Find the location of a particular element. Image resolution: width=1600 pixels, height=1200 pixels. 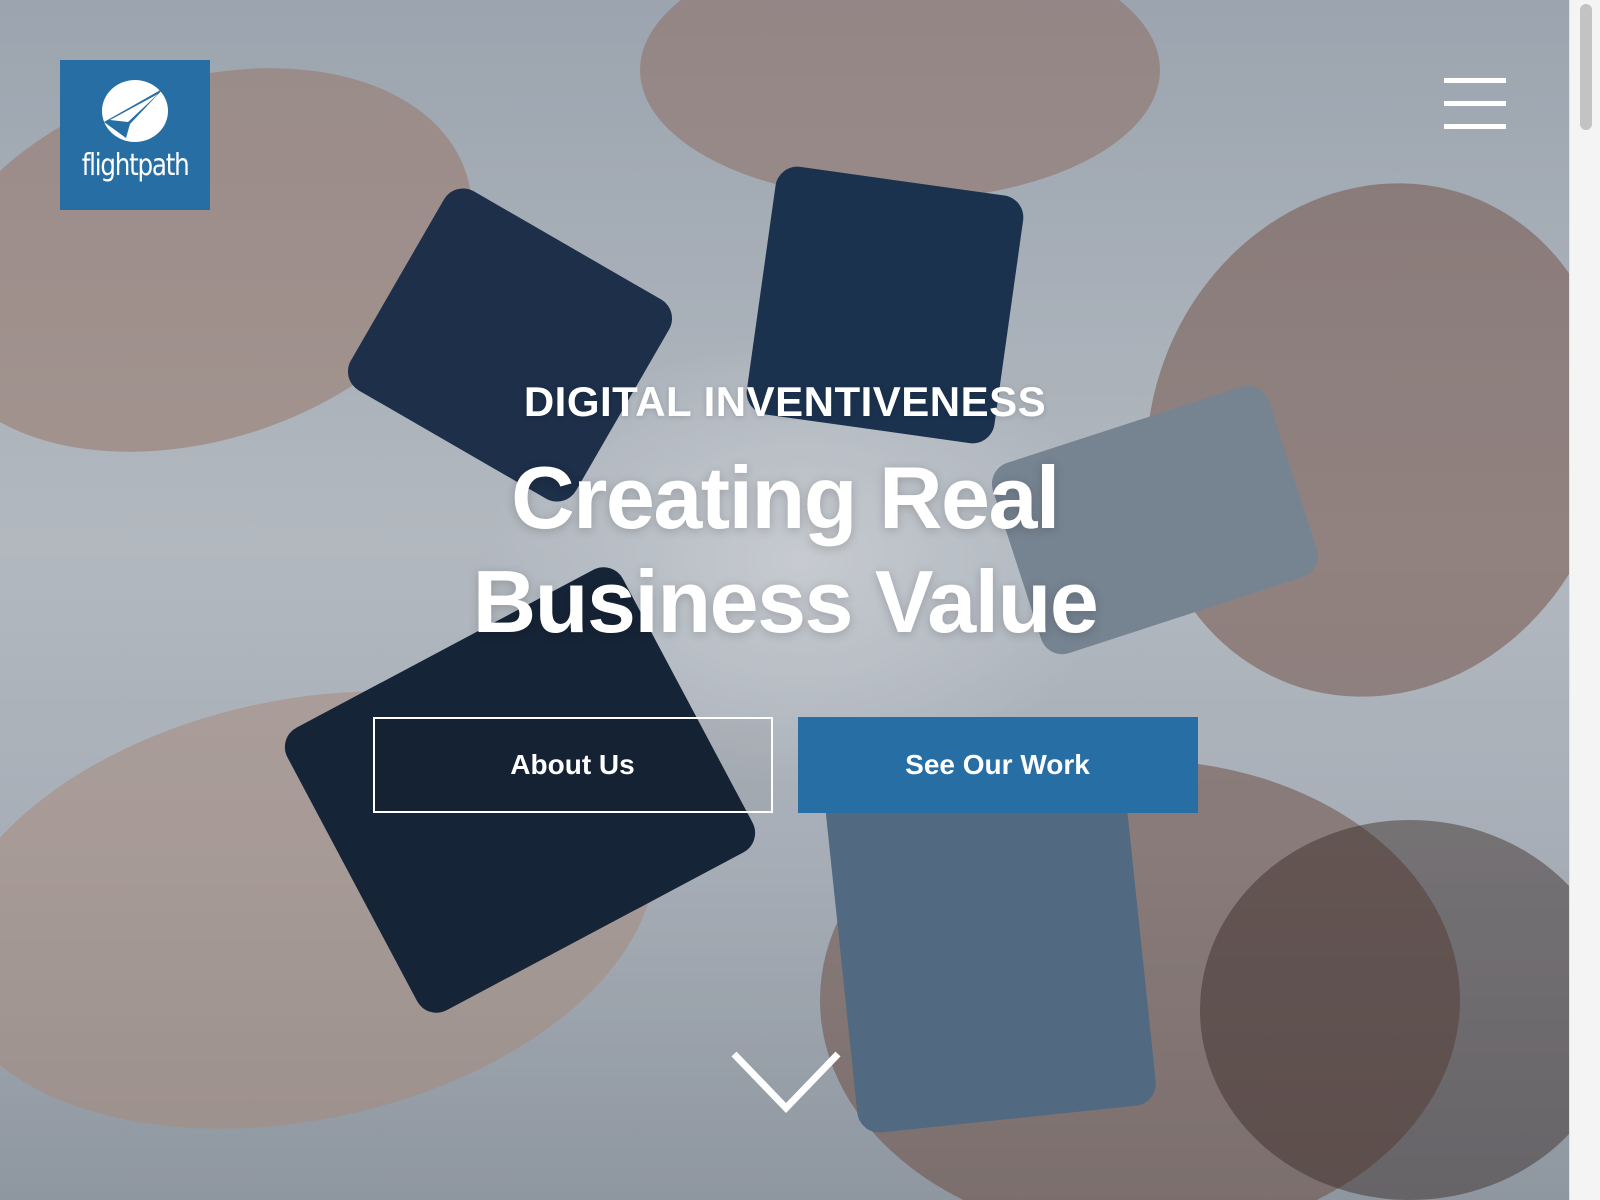

logo-wordmark: flightpath is located at coordinates (135, 165).